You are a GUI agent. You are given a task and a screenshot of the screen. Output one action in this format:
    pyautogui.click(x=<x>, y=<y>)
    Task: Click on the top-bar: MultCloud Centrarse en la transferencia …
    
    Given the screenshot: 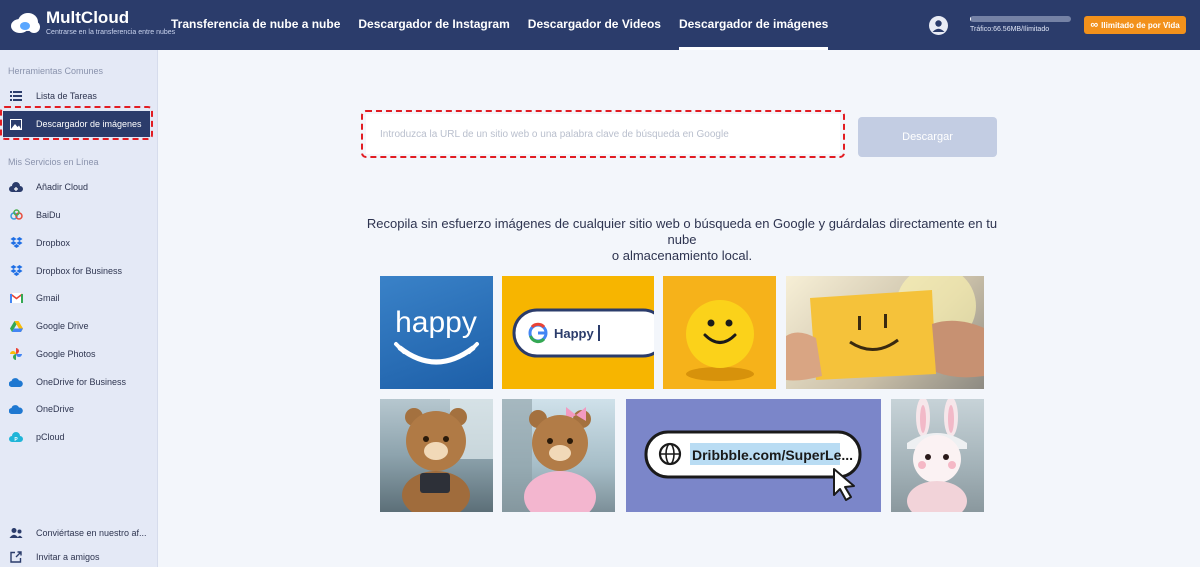 What is the action you would take?
    pyautogui.click(x=600, y=25)
    